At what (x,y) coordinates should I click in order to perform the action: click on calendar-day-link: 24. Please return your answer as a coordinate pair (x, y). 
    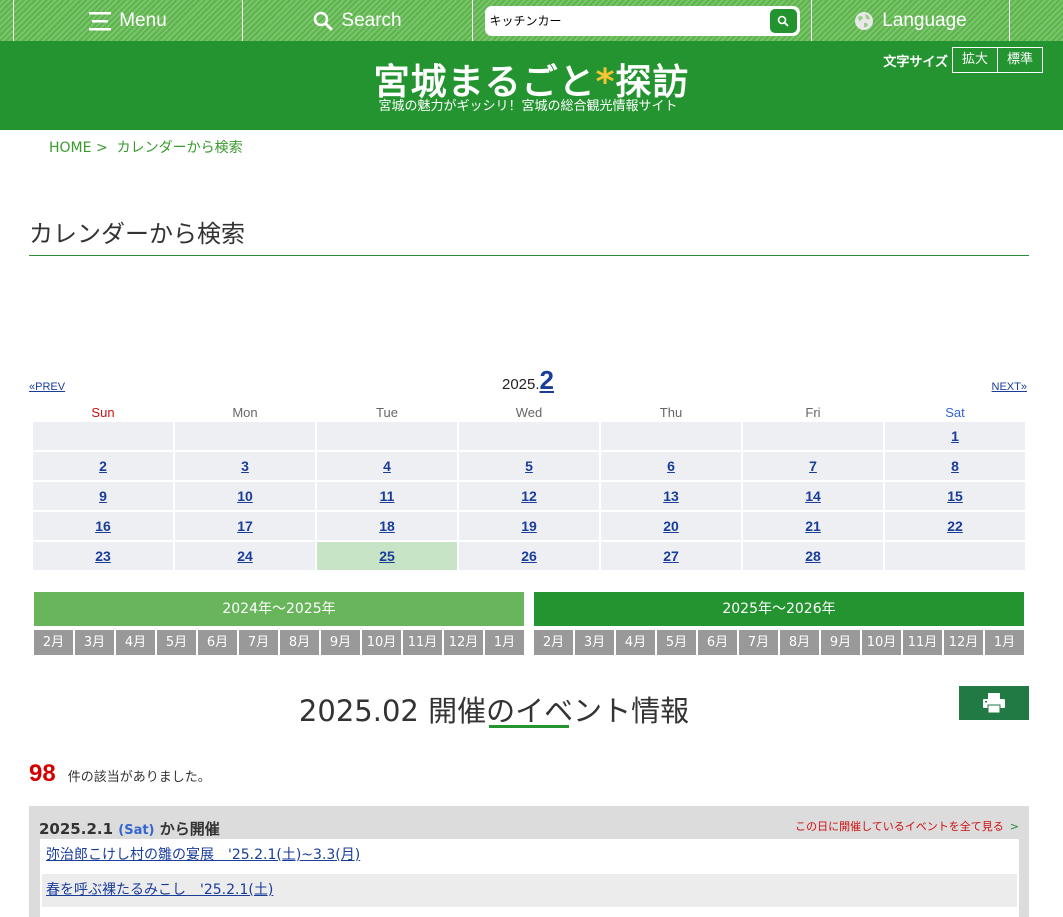
    Looking at the image, I should click on (245, 556).